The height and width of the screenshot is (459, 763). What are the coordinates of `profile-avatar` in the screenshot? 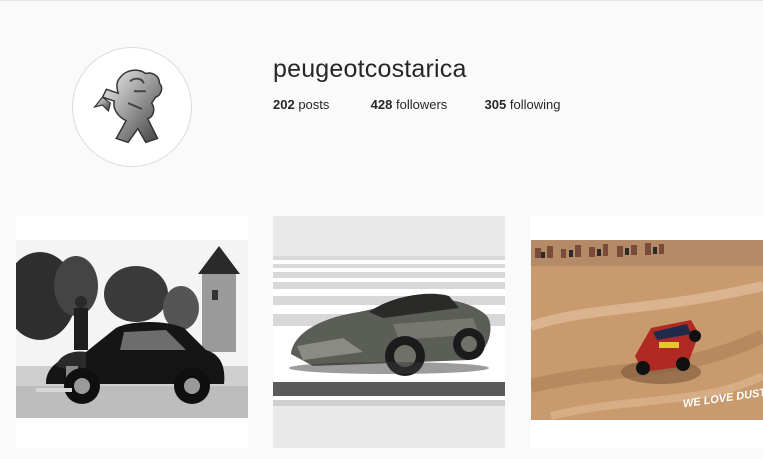 It's located at (132, 107).